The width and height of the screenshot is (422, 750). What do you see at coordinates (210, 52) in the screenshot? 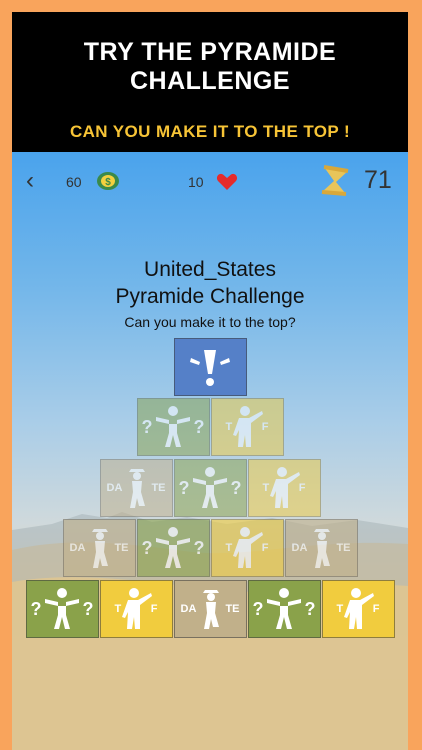
I see `promo-title-line1: TRY THE PYRAMIDE` at bounding box center [210, 52].